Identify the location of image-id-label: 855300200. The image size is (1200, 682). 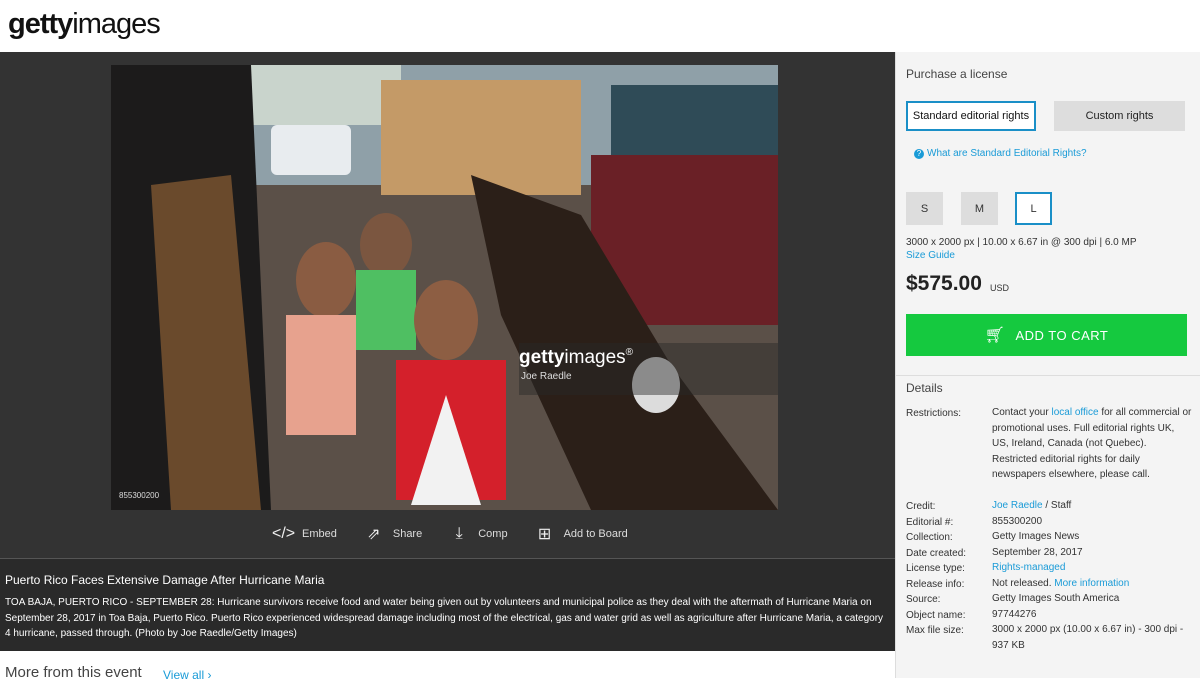
(139, 495).